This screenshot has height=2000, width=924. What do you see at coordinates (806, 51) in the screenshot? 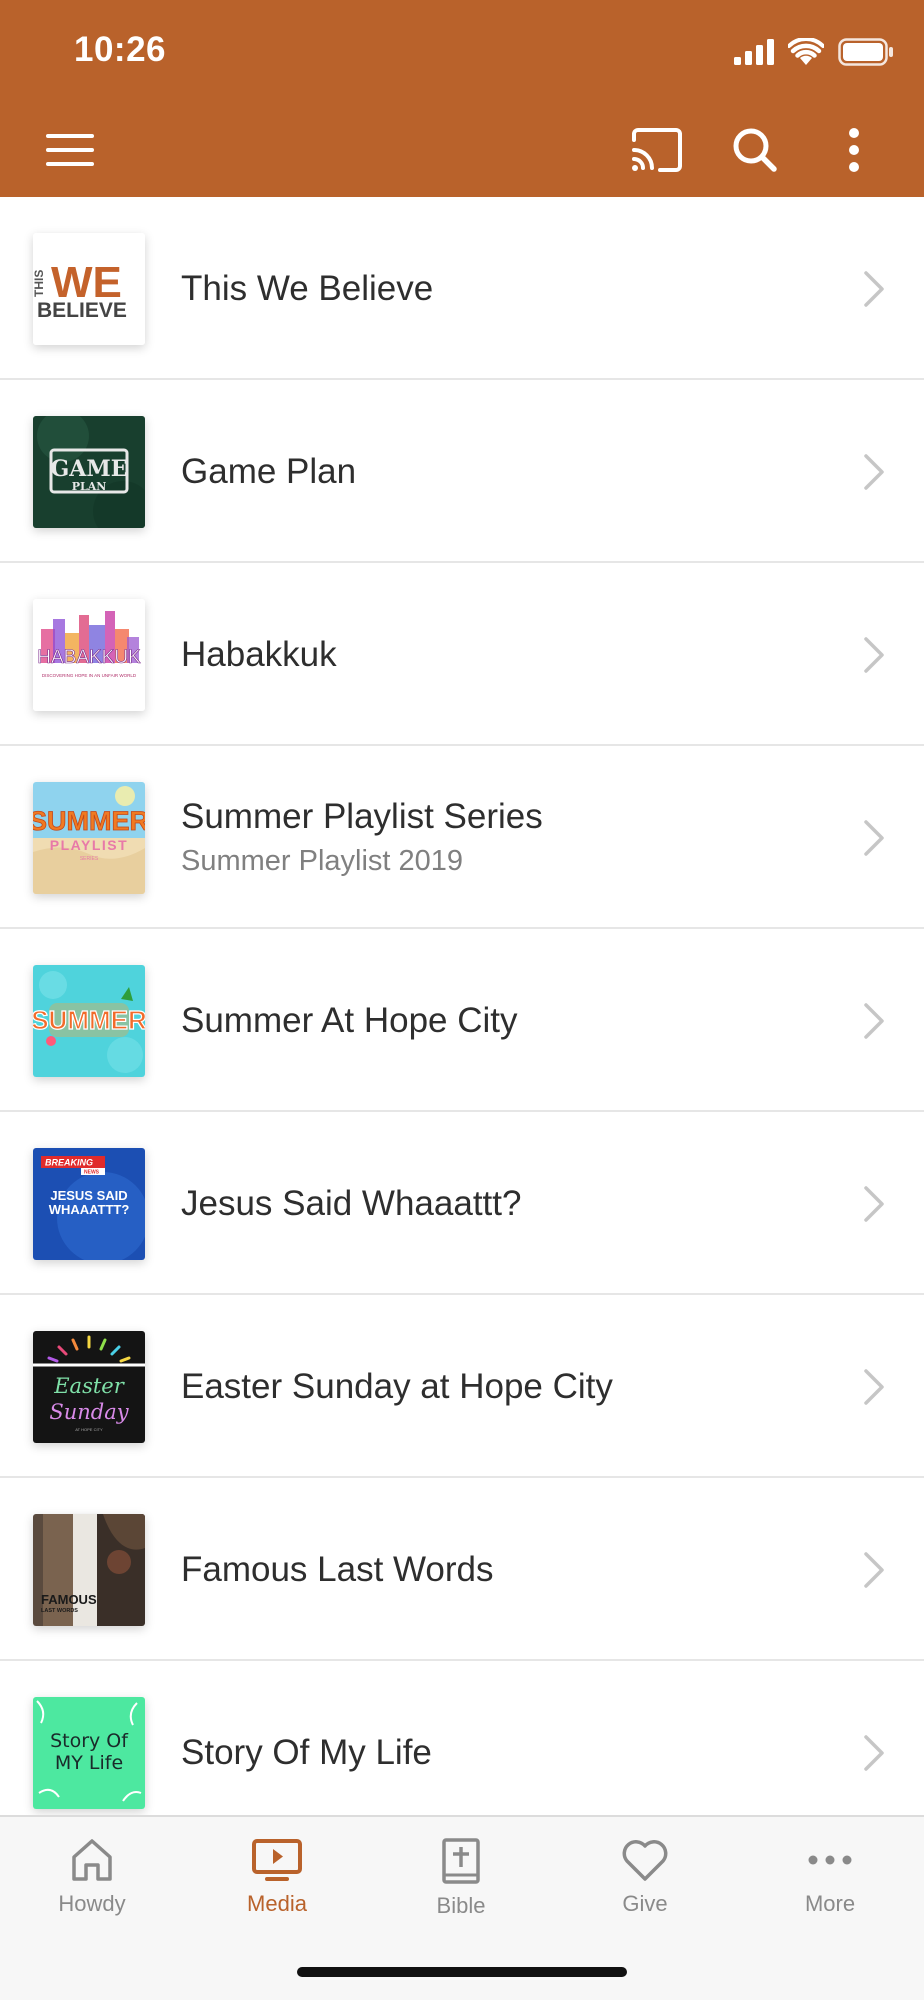
I see `wifi-icon` at bounding box center [806, 51].